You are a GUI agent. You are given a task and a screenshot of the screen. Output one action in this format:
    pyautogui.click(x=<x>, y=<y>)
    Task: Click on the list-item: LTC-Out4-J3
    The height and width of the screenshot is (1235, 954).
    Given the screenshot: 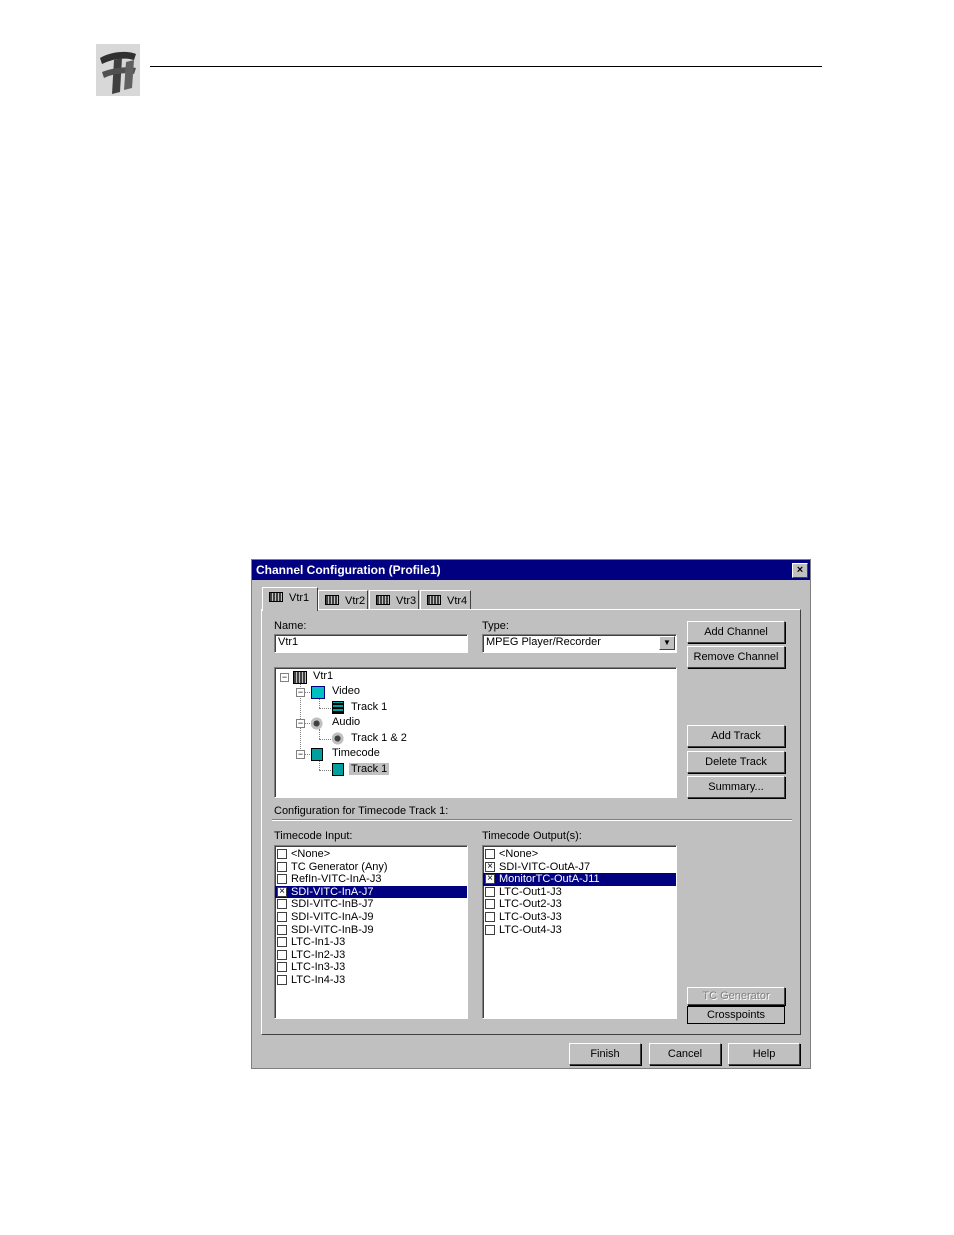 What is the action you would take?
    pyautogui.click(x=579, y=930)
    